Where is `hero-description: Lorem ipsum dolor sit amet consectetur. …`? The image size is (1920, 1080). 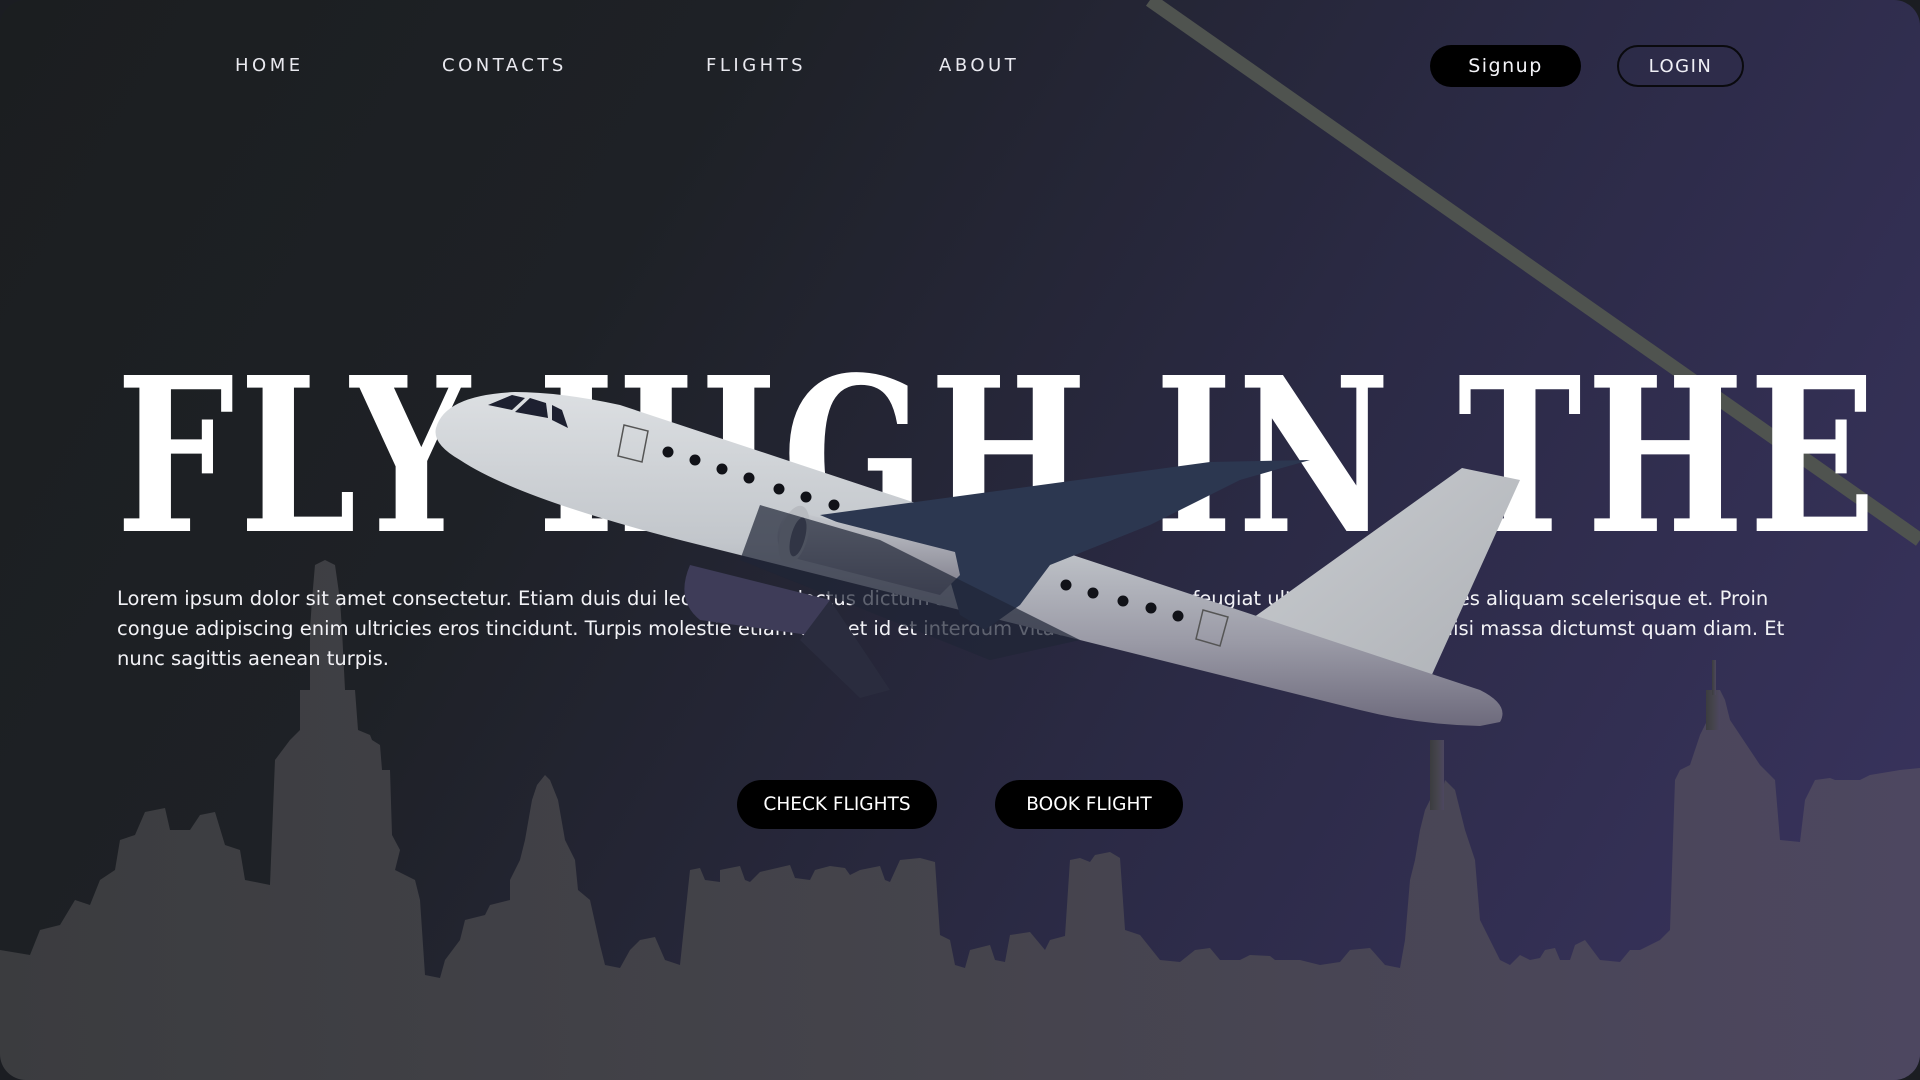 hero-description: Lorem ipsum dolor sit amet consectetur. … is located at coordinates (951, 628).